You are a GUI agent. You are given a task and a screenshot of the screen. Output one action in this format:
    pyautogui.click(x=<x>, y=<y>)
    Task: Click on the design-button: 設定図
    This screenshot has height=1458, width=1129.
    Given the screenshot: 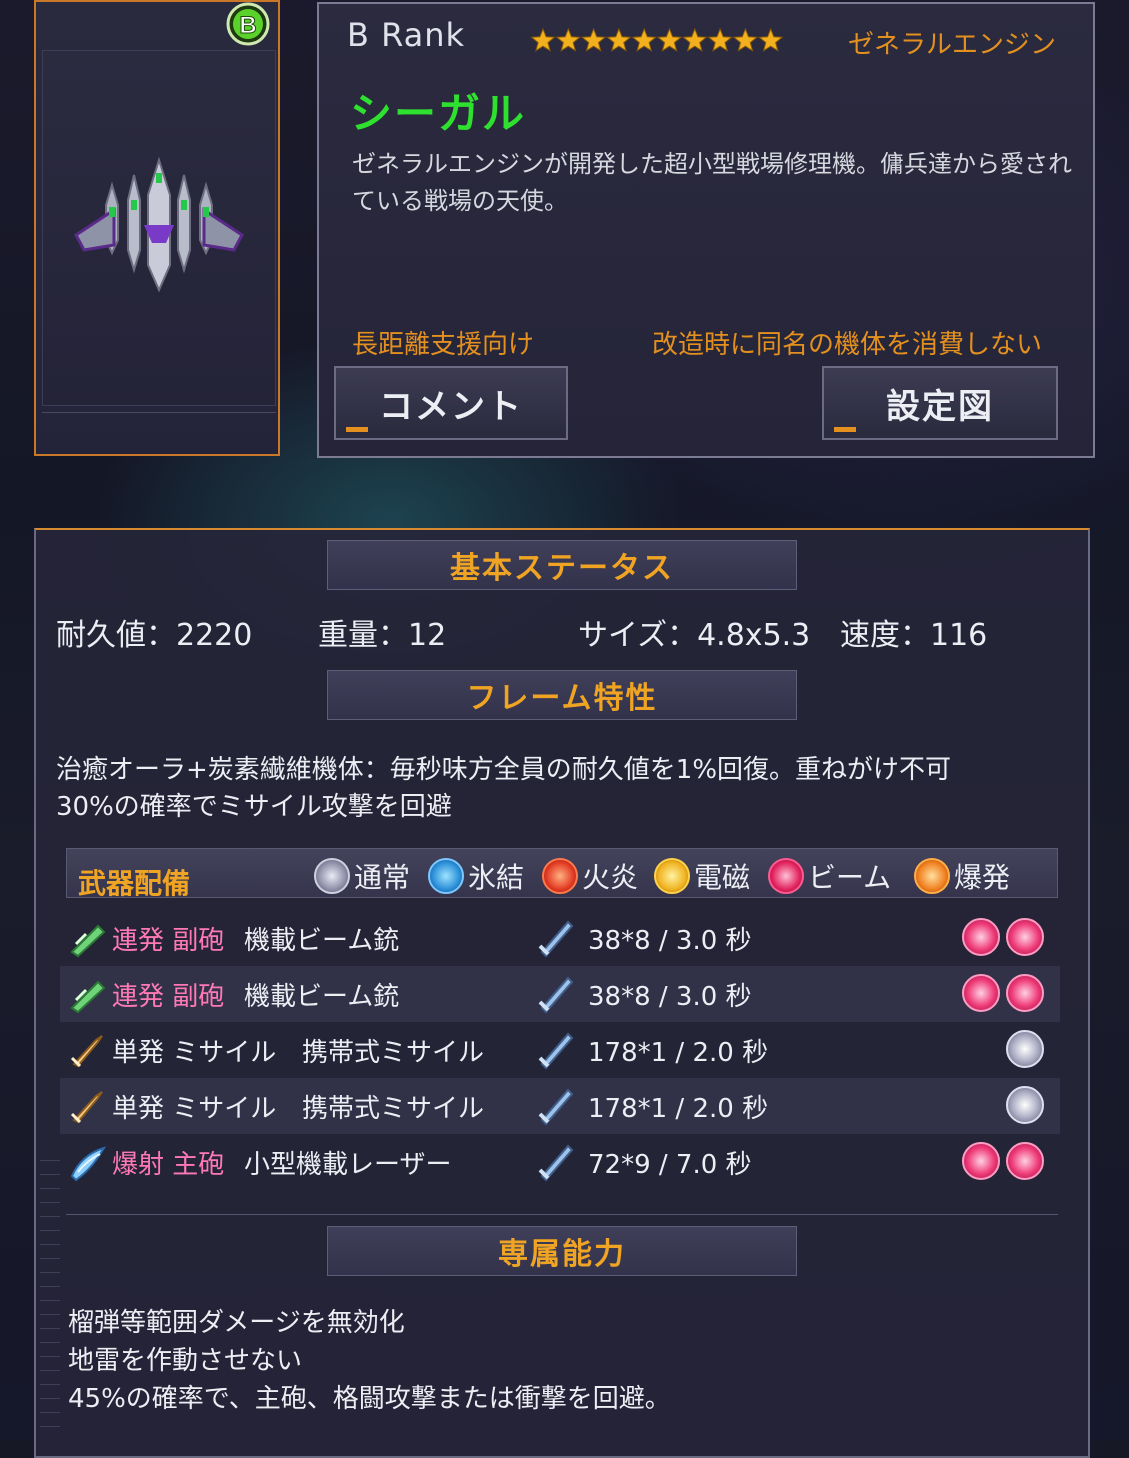 What is the action you would take?
    pyautogui.click(x=940, y=403)
    